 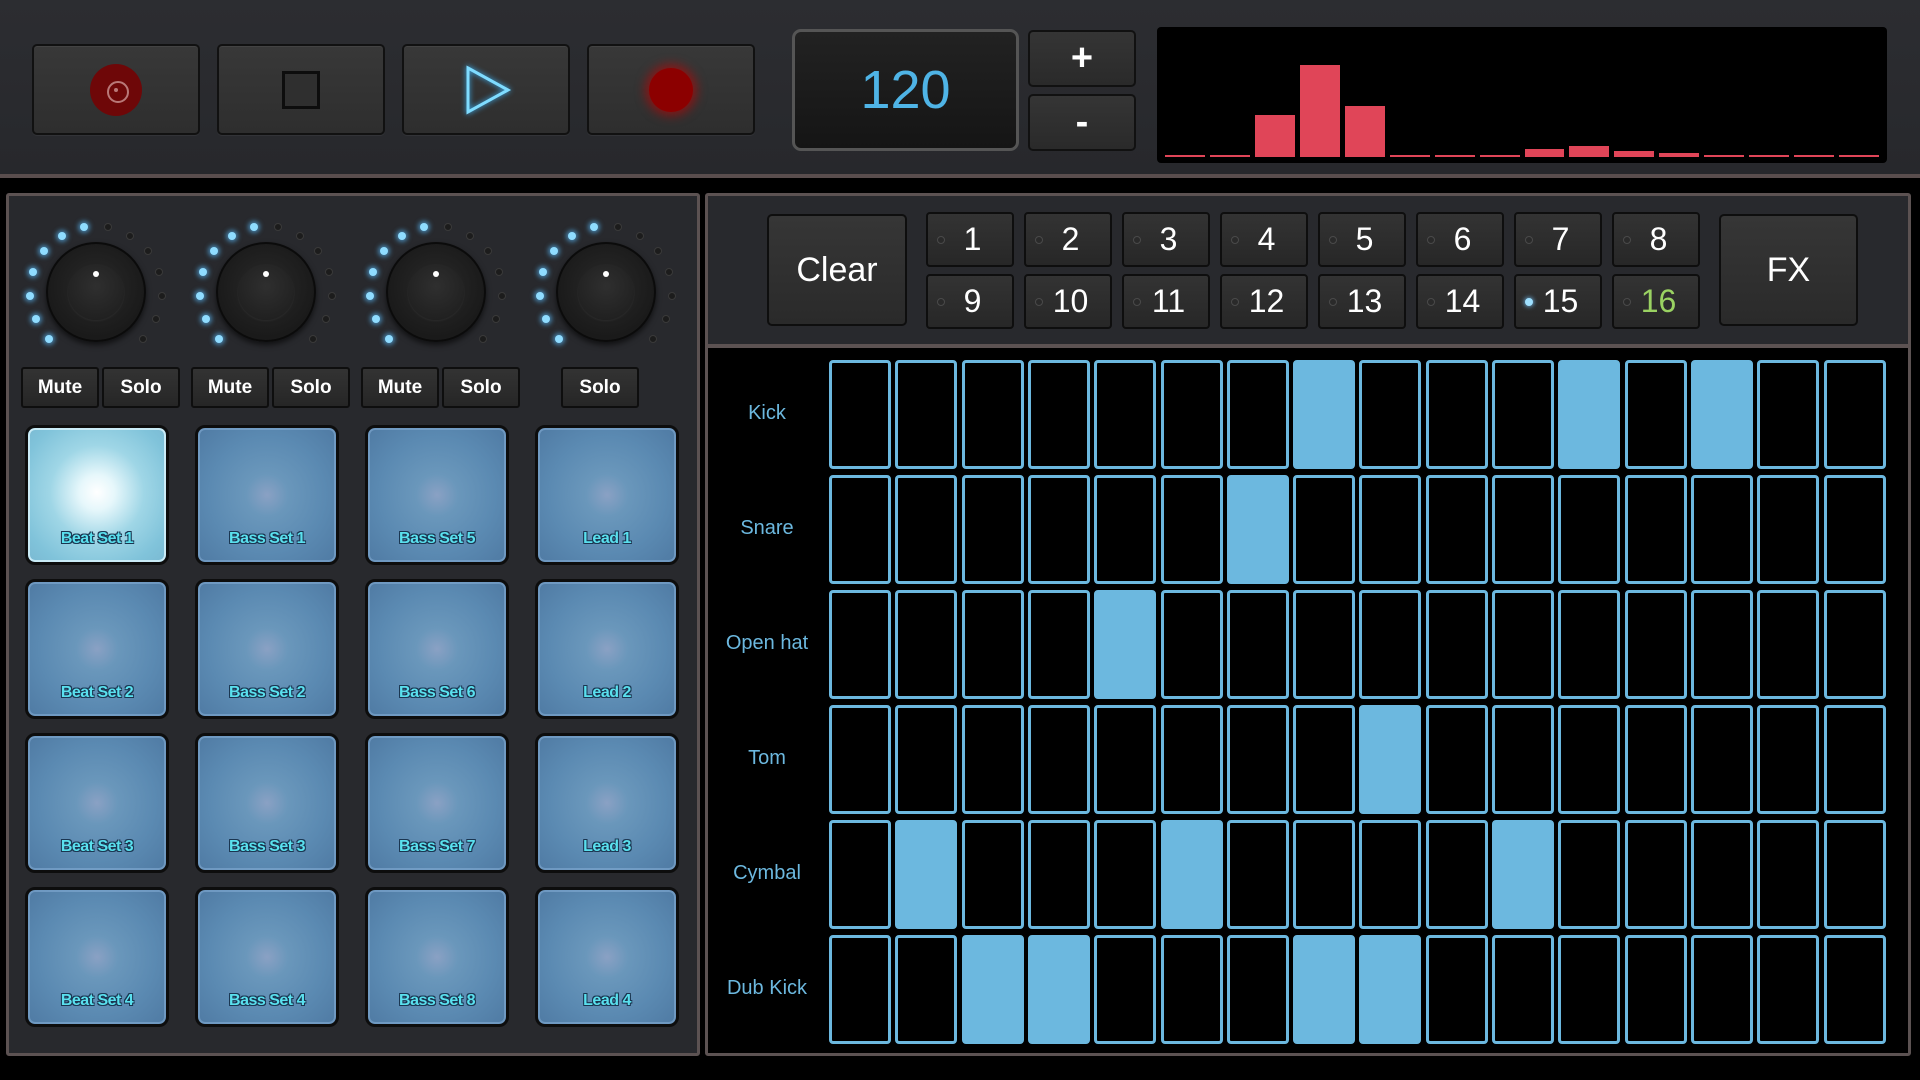 I want to click on sample-pad: Bass Set 3, so click(x=267, y=803).